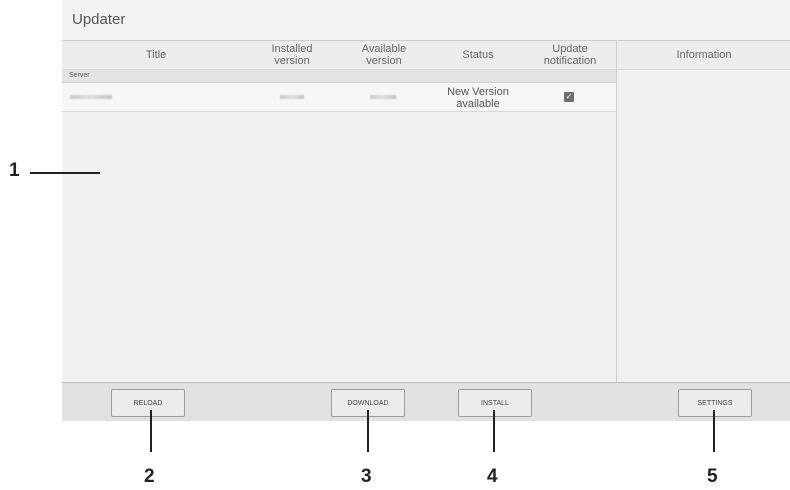 Image resolution: width=790 pixels, height=490 pixels. I want to click on group-header-server: Server, so click(339, 76).